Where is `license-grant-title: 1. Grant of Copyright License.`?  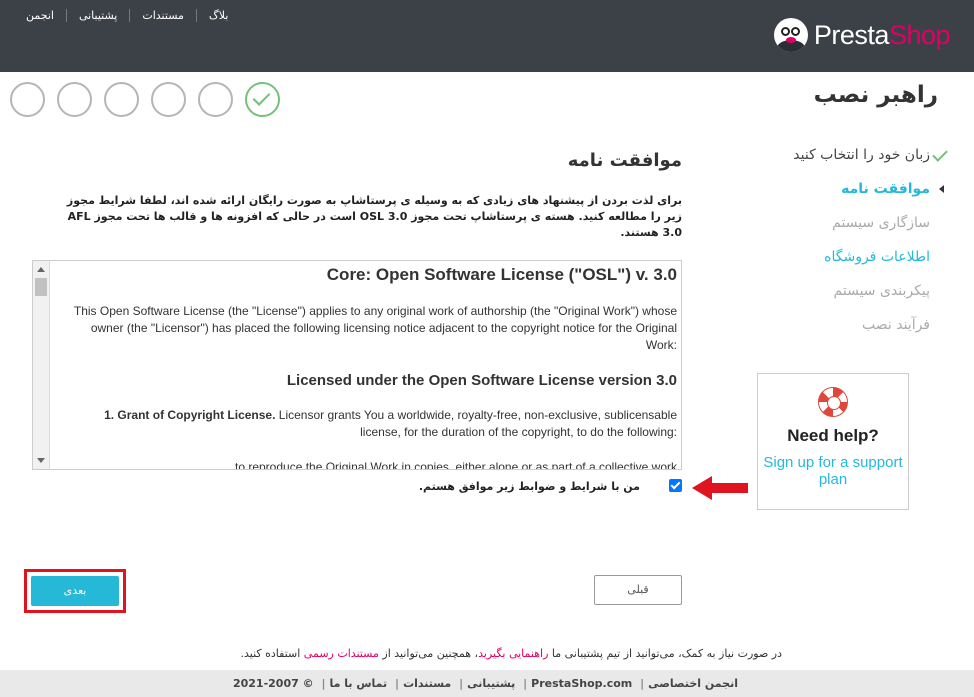
license-grant-title: 1. Grant of Copyright License. is located at coordinates (190, 415).